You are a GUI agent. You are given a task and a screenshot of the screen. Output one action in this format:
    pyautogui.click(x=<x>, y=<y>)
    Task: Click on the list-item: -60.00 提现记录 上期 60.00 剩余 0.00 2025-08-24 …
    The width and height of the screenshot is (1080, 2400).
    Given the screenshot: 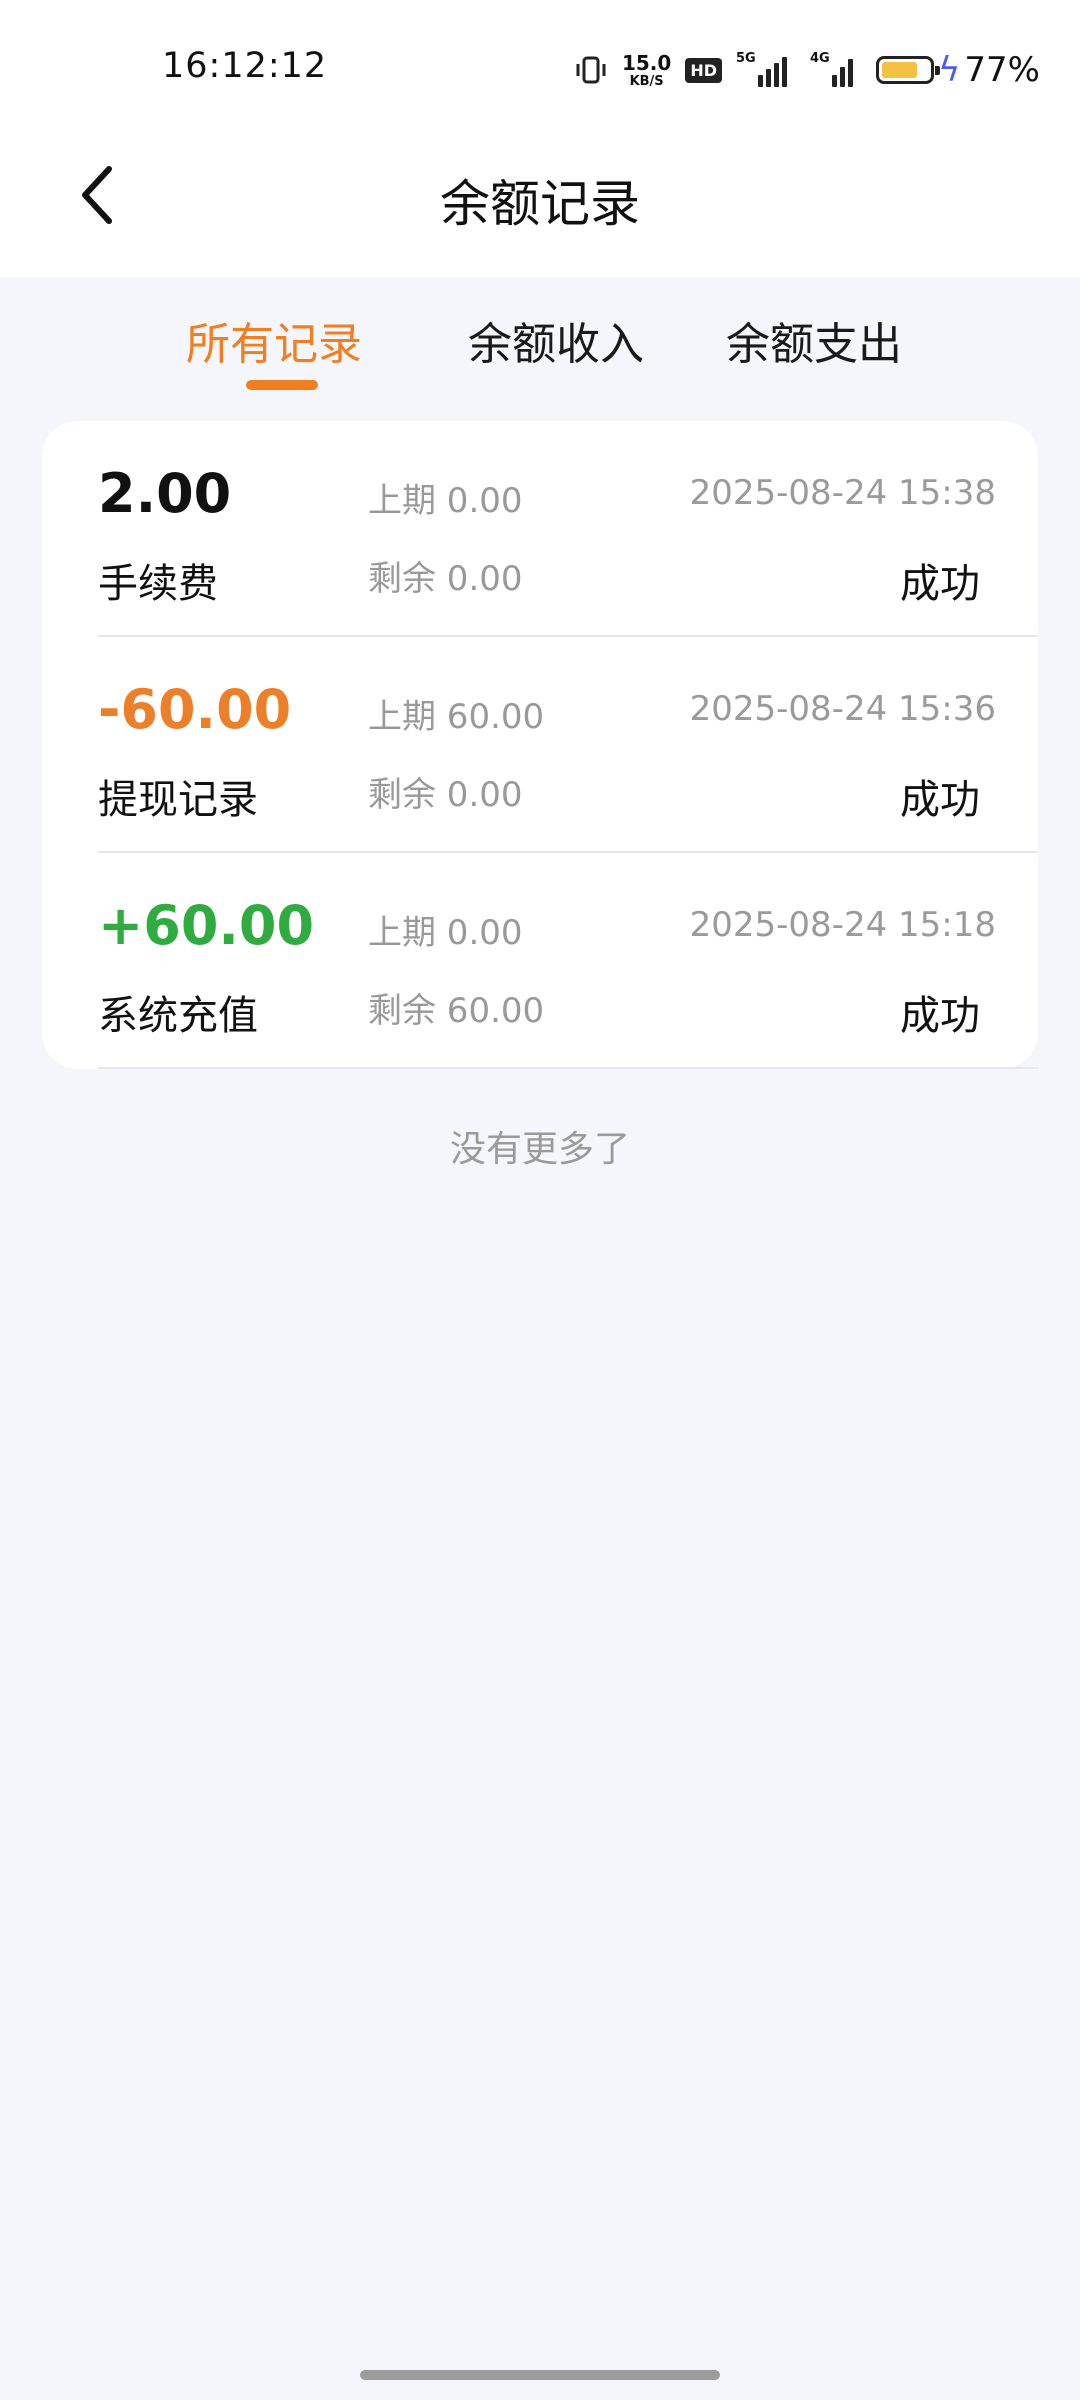 What is the action you would take?
    pyautogui.click(x=568, y=745)
    